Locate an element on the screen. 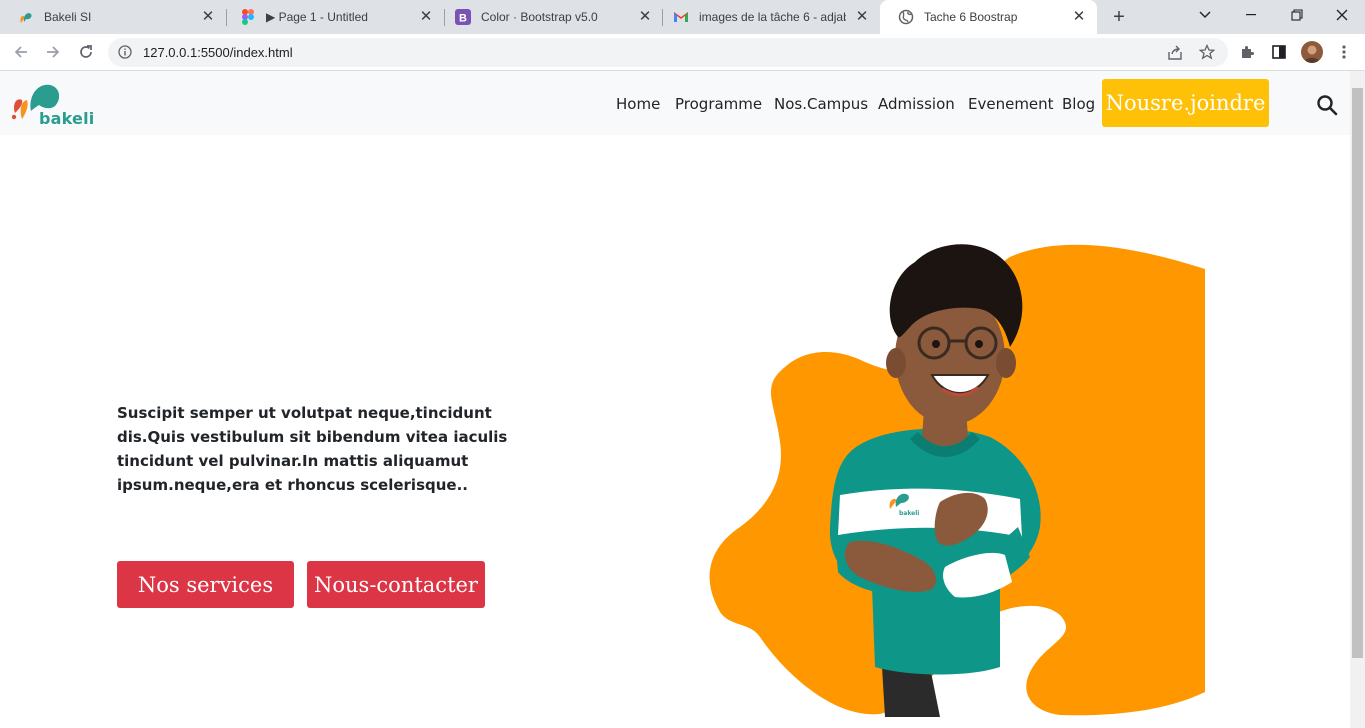  forward-arrow-icon is located at coordinates (53, 52).